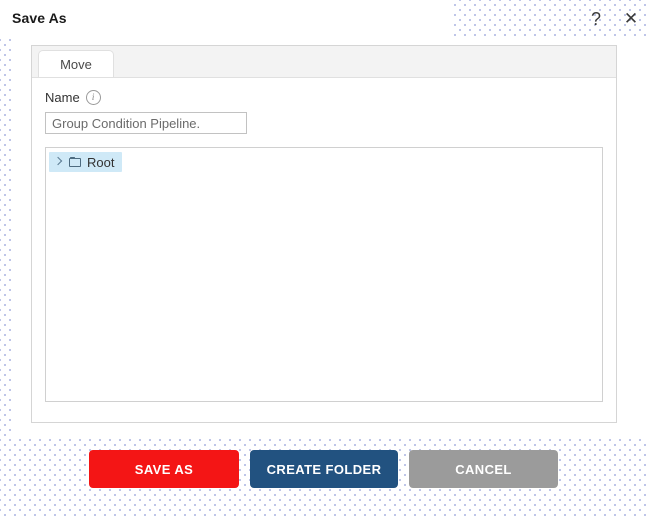 The width and height of the screenshot is (648, 519). I want to click on close-icon: ✕, so click(631, 19).